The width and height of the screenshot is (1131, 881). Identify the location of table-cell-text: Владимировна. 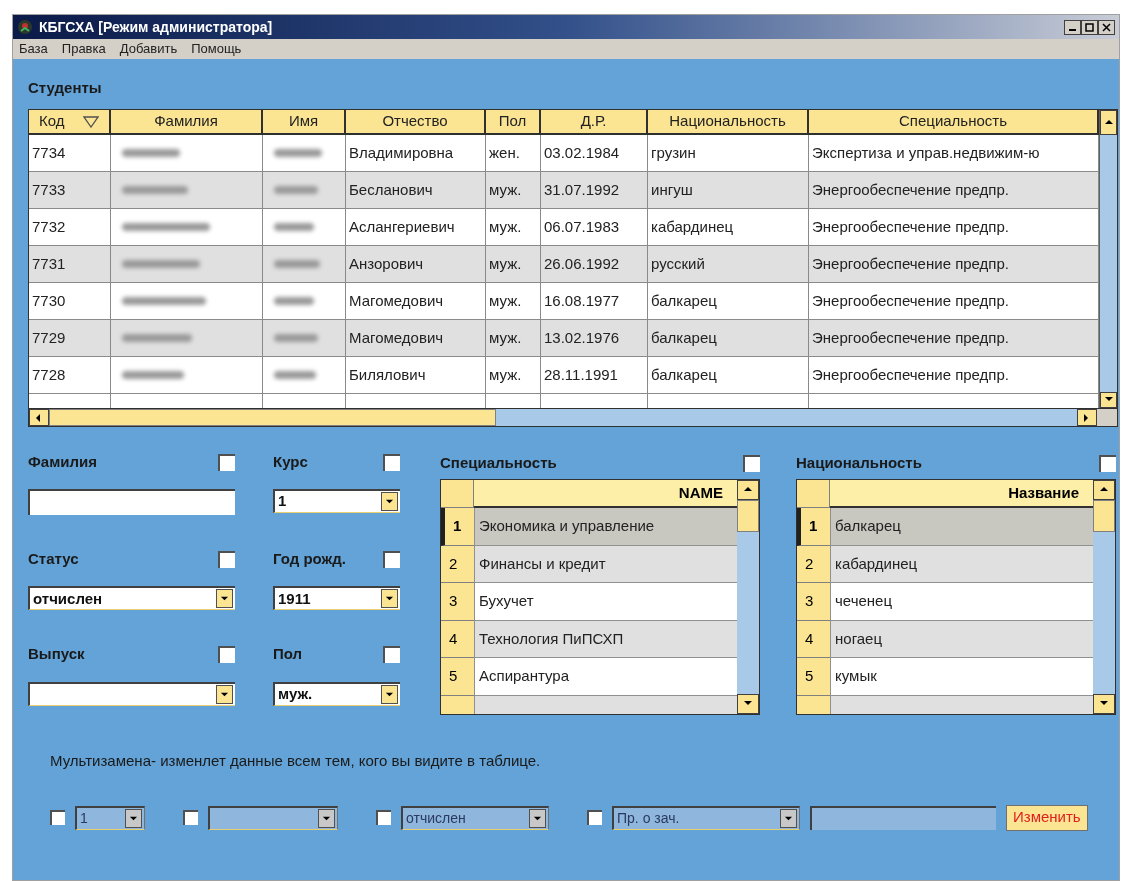
(401, 152).